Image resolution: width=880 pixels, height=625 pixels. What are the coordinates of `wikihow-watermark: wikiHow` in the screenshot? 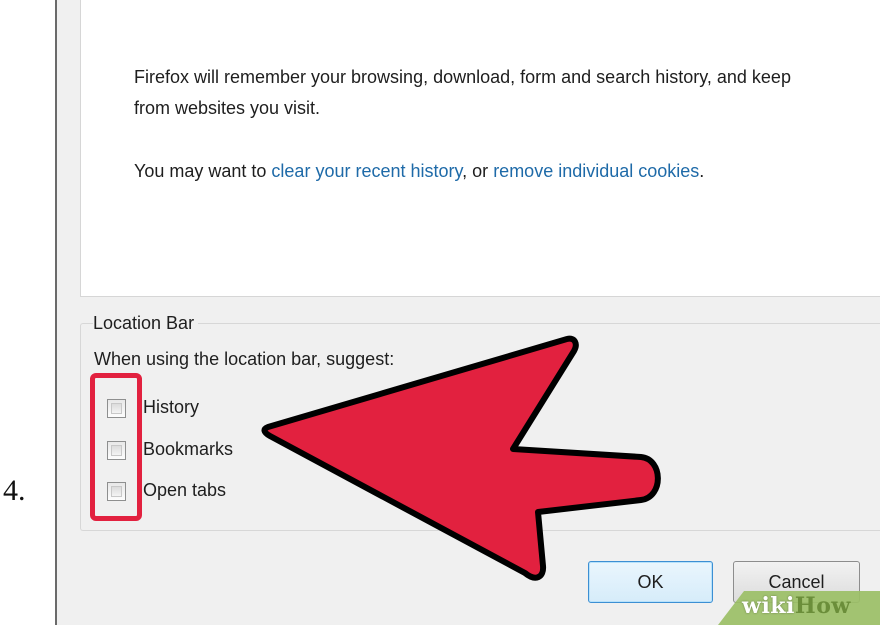 It's located at (796, 606).